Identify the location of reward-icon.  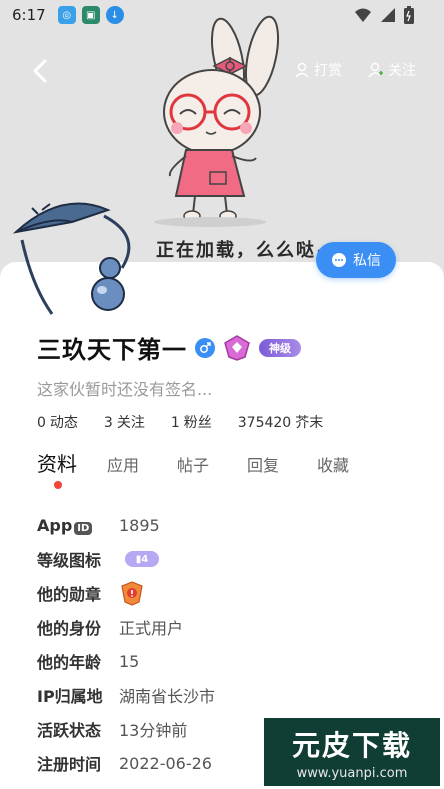
(302, 70).